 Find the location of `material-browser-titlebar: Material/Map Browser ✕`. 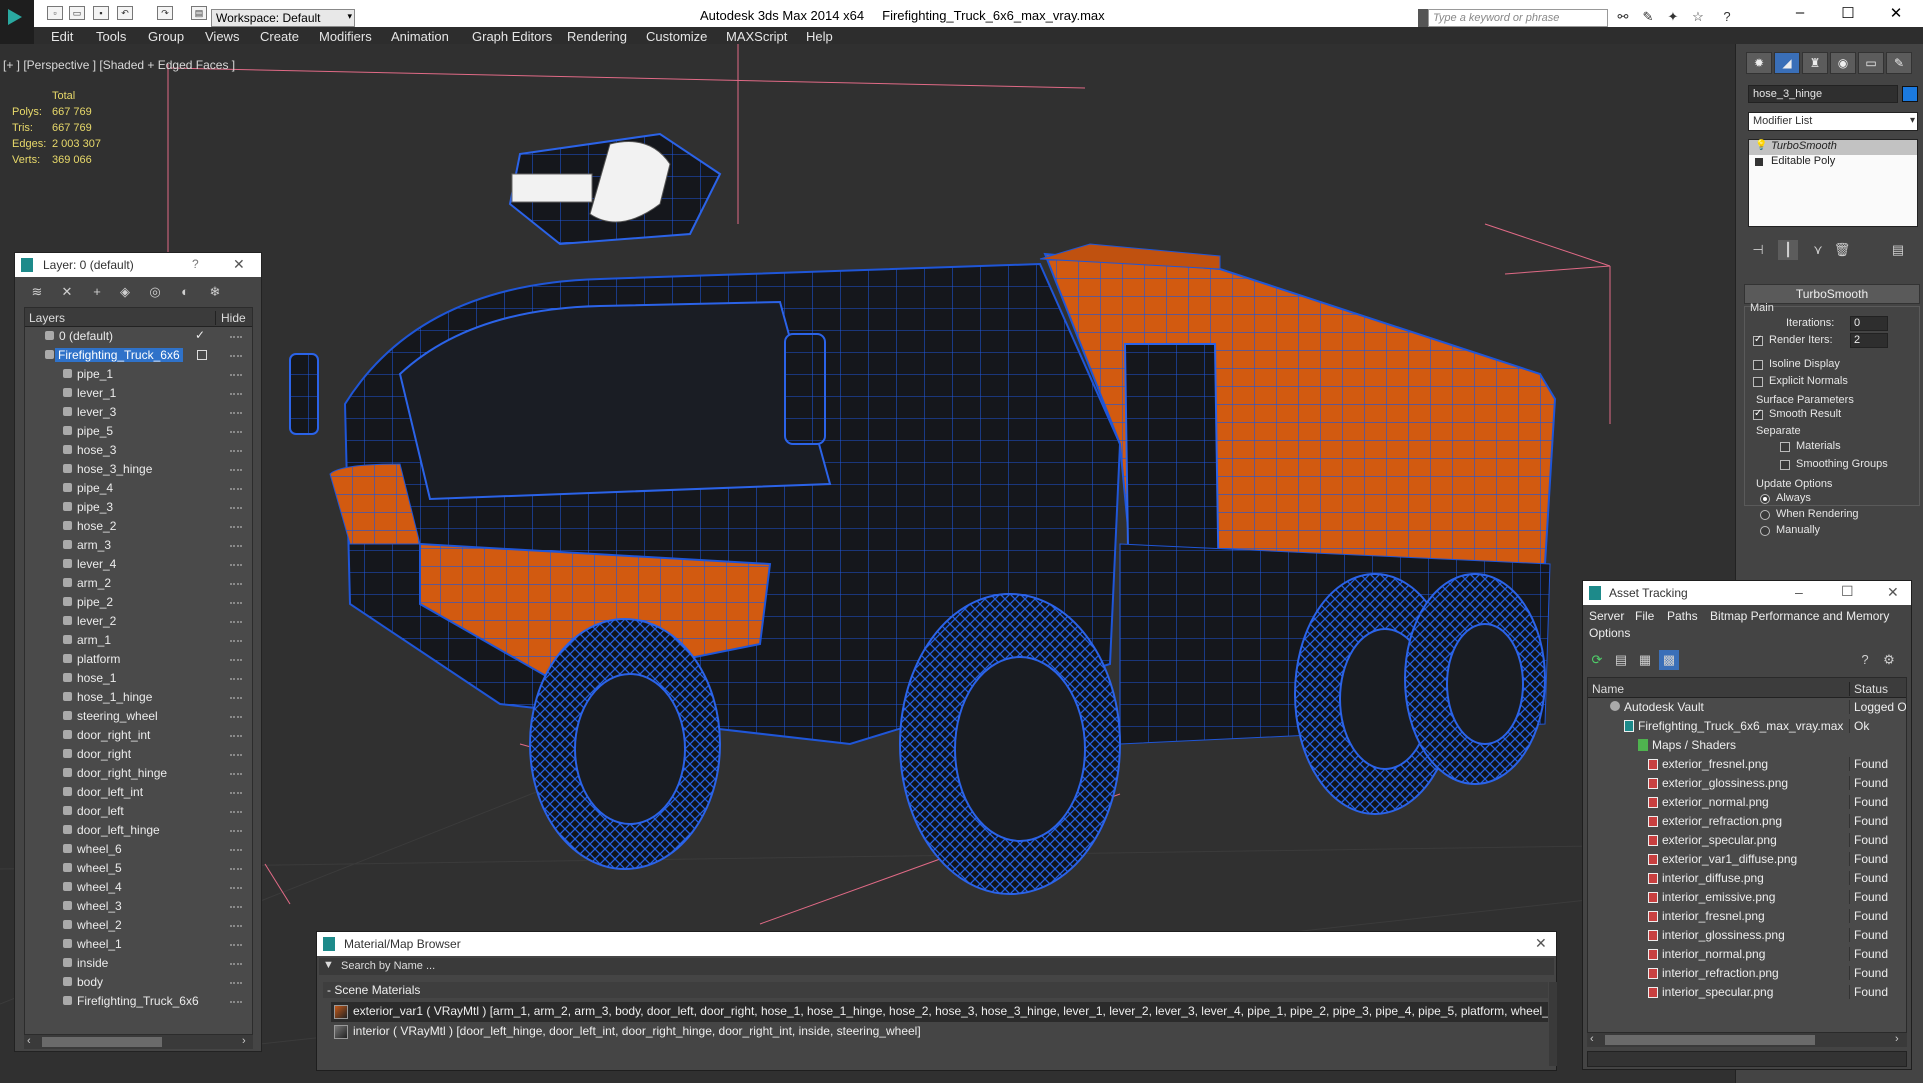

material-browser-titlebar: Material/Map Browser ✕ is located at coordinates (936, 944).